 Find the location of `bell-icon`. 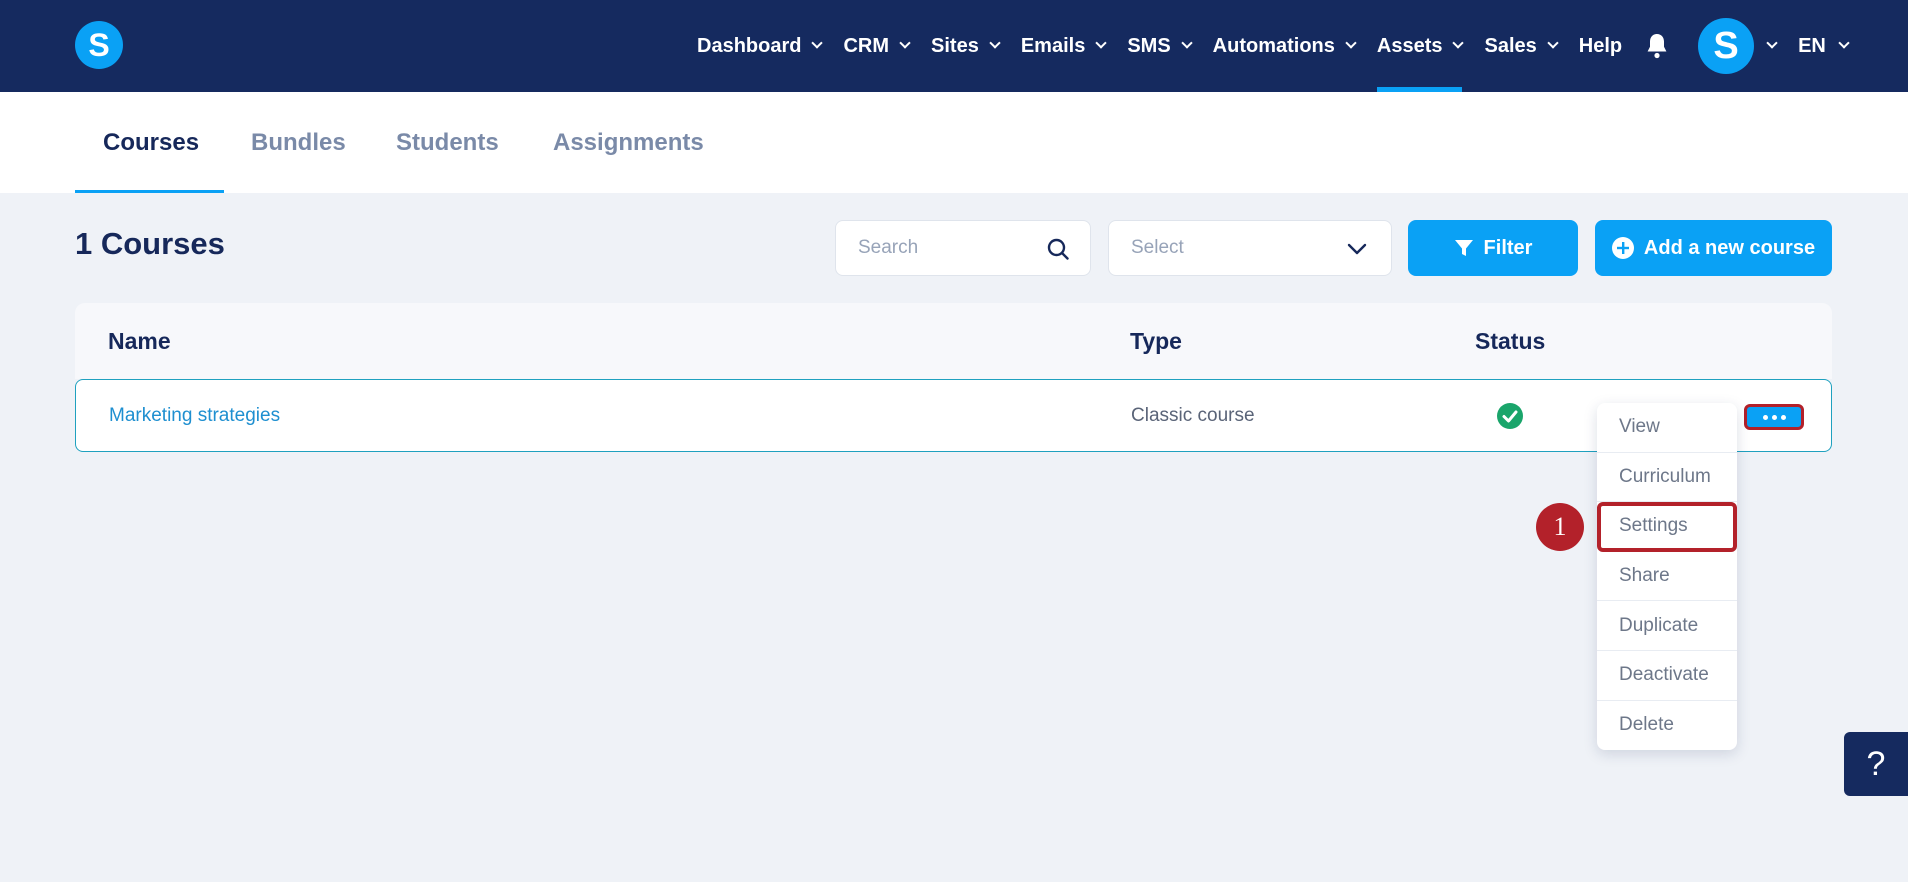

bell-icon is located at coordinates (1657, 46).